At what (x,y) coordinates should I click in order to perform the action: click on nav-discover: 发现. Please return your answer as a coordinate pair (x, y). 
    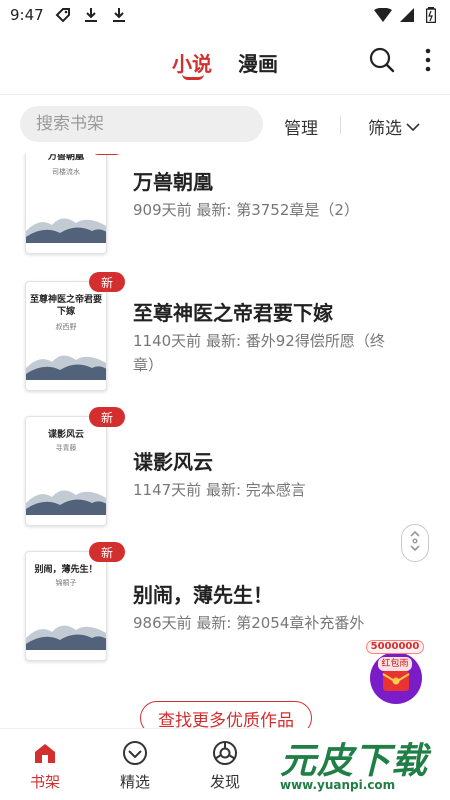
    Looking at the image, I should click on (225, 767).